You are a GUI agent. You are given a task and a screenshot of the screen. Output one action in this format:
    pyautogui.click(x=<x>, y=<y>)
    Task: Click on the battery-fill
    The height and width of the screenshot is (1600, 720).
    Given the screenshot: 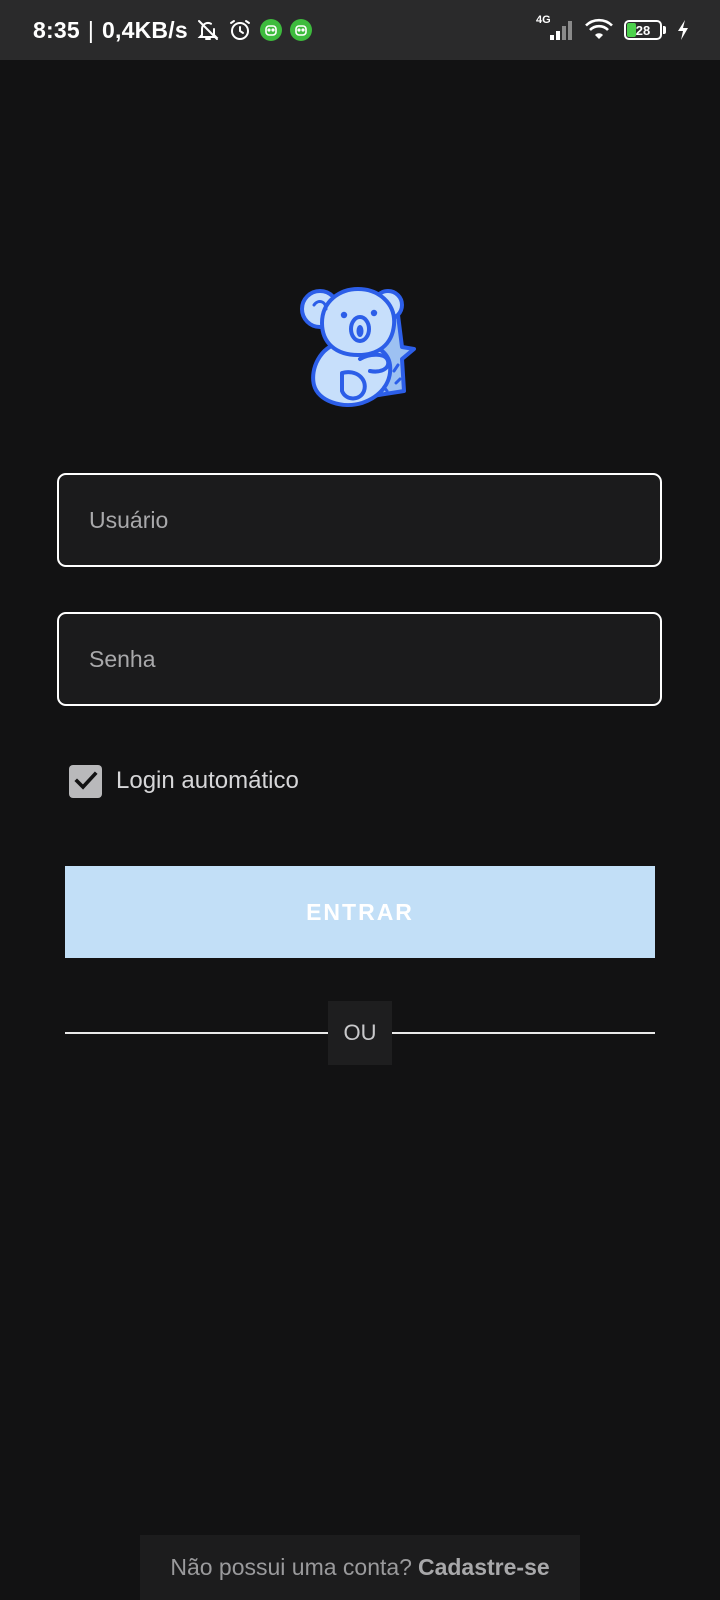 What is the action you would take?
    pyautogui.click(x=631, y=30)
    